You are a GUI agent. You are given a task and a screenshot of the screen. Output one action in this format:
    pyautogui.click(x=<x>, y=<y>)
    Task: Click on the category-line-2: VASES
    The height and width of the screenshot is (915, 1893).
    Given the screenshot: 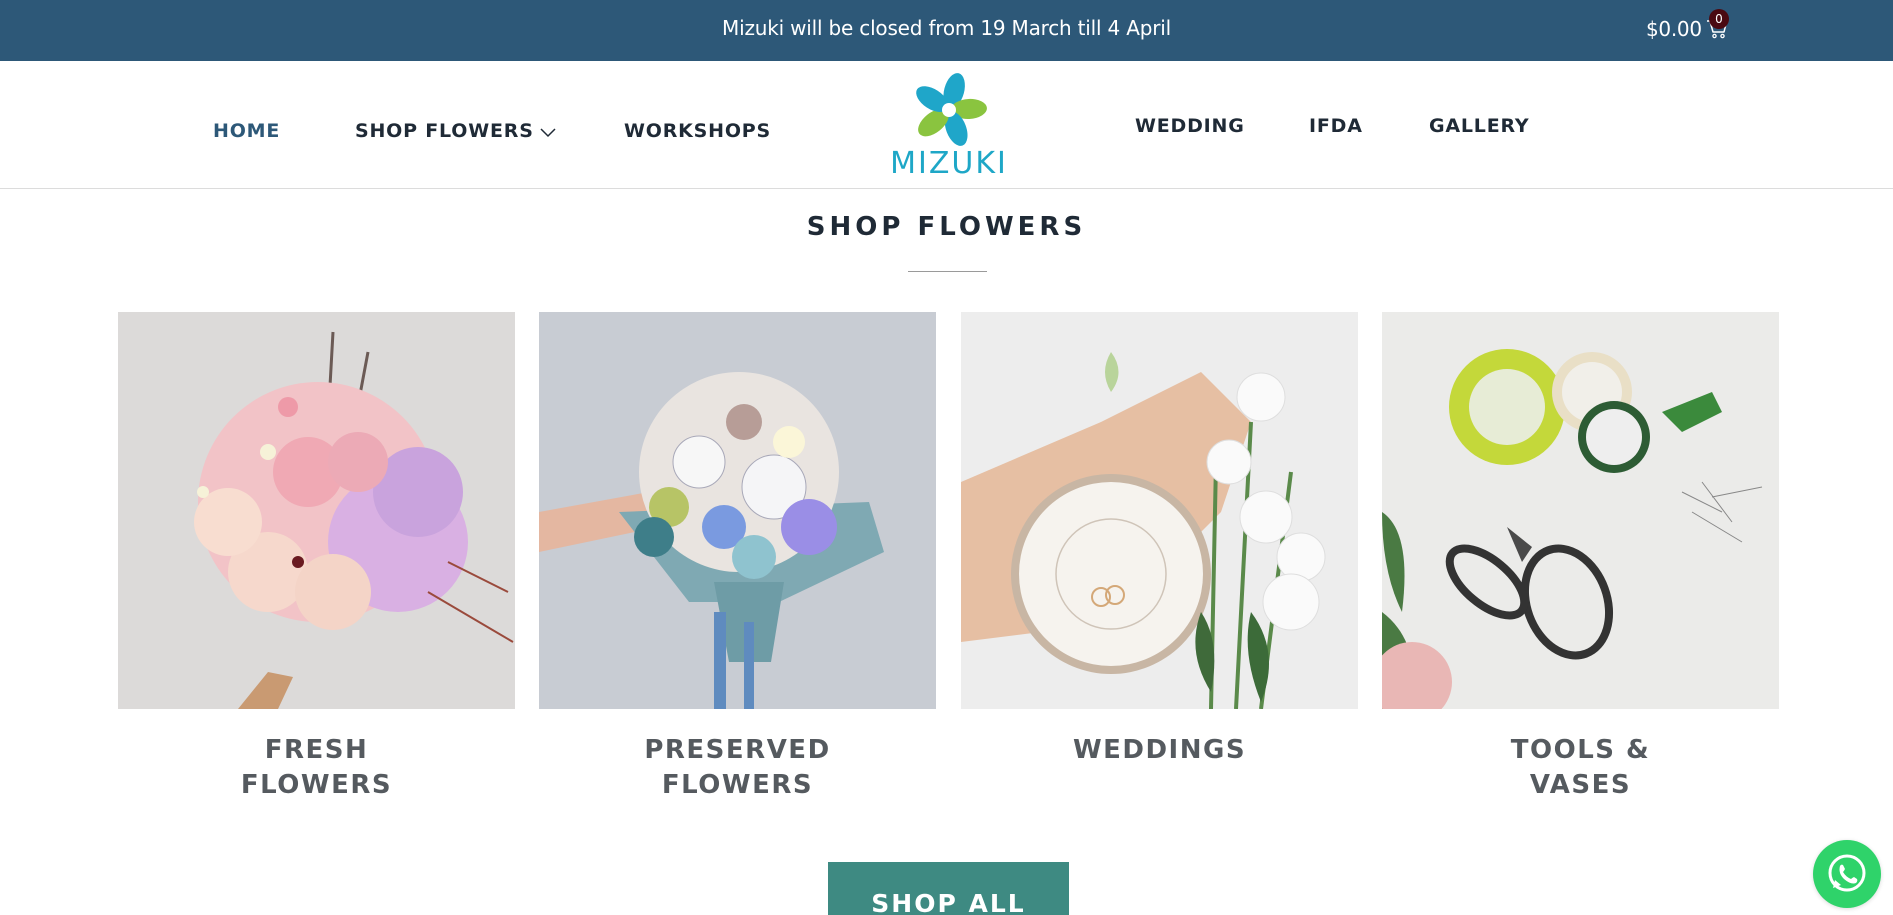 What is the action you would take?
    pyautogui.click(x=1580, y=785)
    